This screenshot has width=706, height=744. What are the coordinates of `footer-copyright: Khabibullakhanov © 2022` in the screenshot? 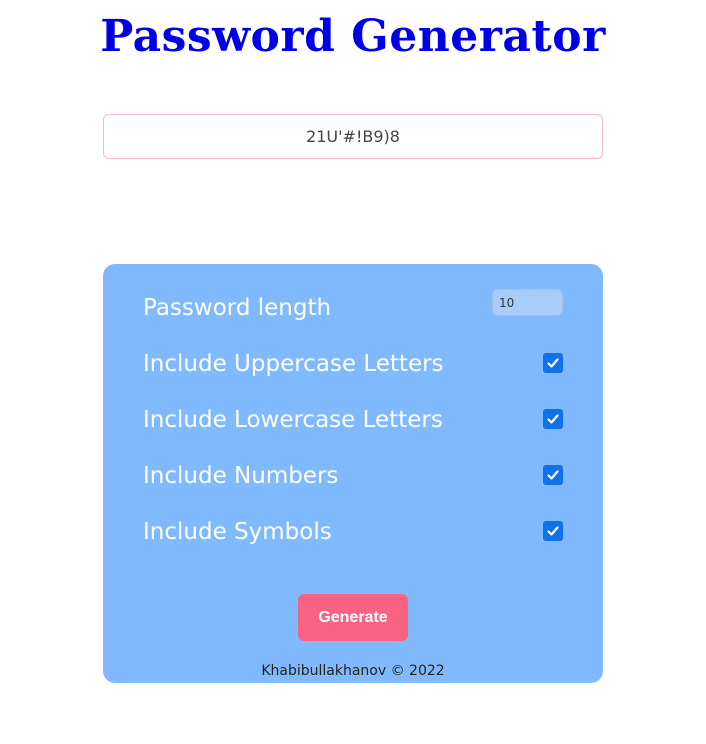 It's located at (353, 671).